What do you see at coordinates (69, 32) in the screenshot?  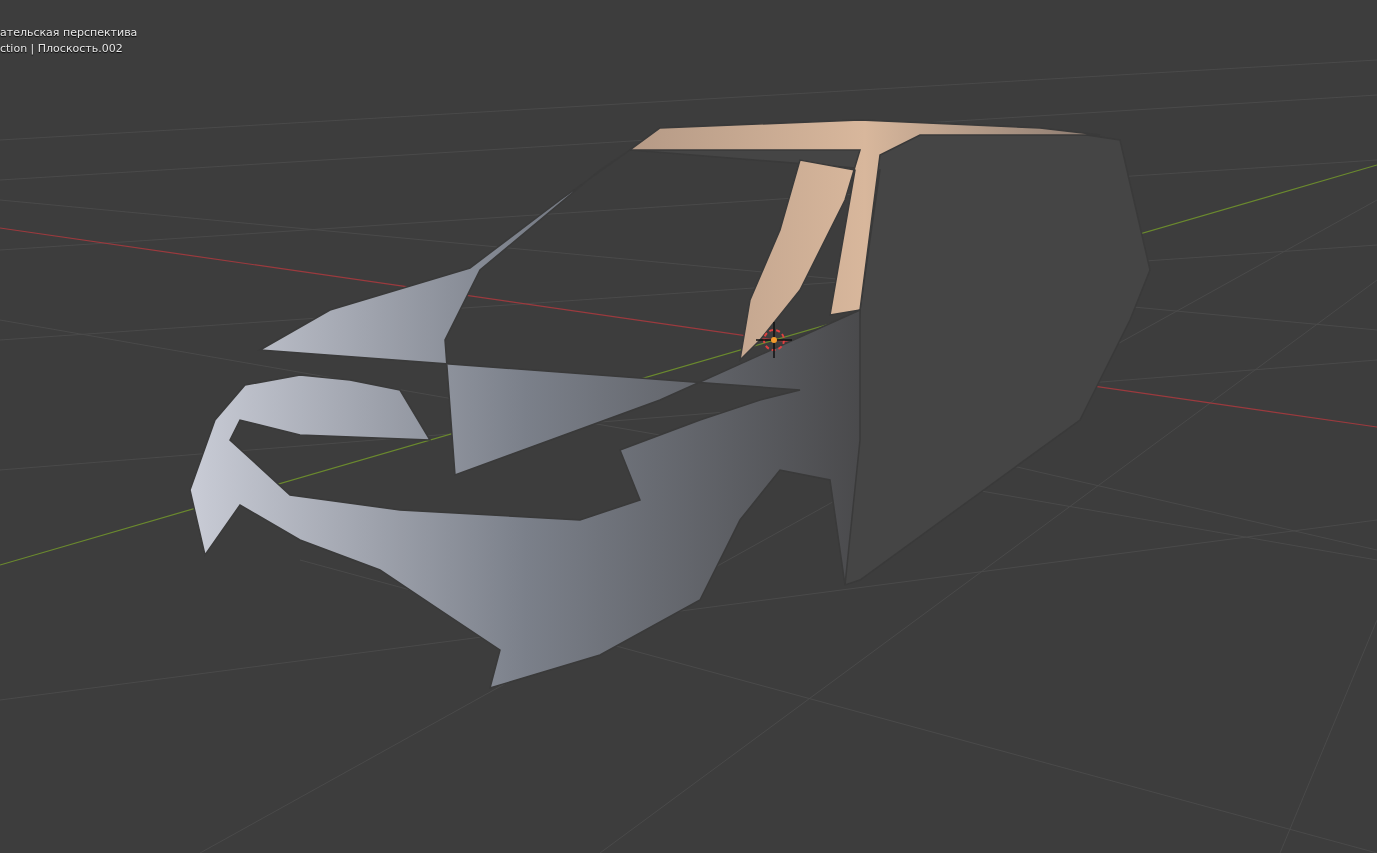 I see `view-name: ательская перспектива` at bounding box center [69, 32].